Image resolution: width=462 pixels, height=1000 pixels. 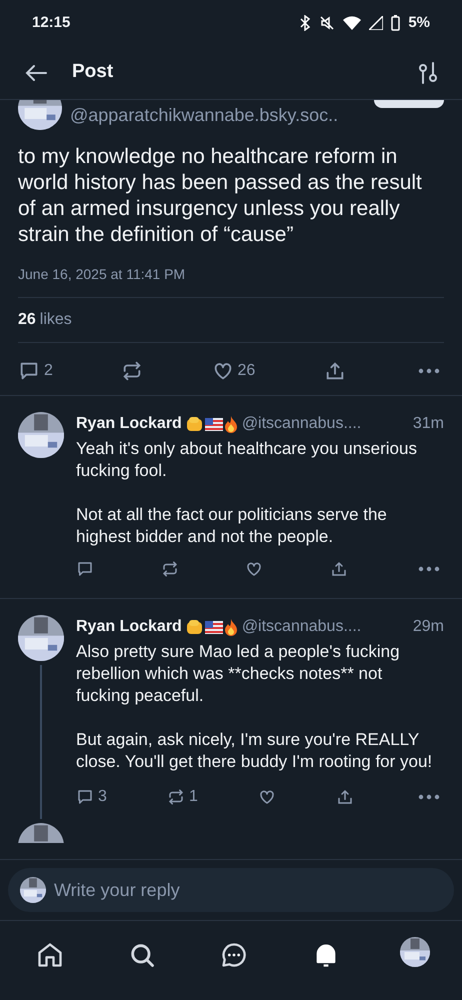 What do you see at coordinates (220, 196) in the screenshot?
I see `post-text: to my knowledge no healthcare reform in world history has been passed as the result of an armed insurgency unless you really strain the definition of “cause”` at bounding box center [220, 196].